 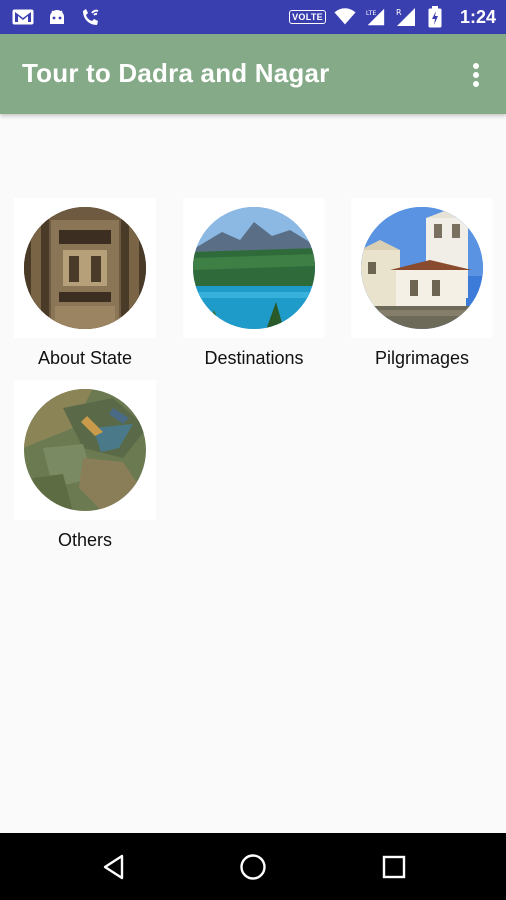 I want to click on tile-destinations: Destinations, so click(x=254, y=283).